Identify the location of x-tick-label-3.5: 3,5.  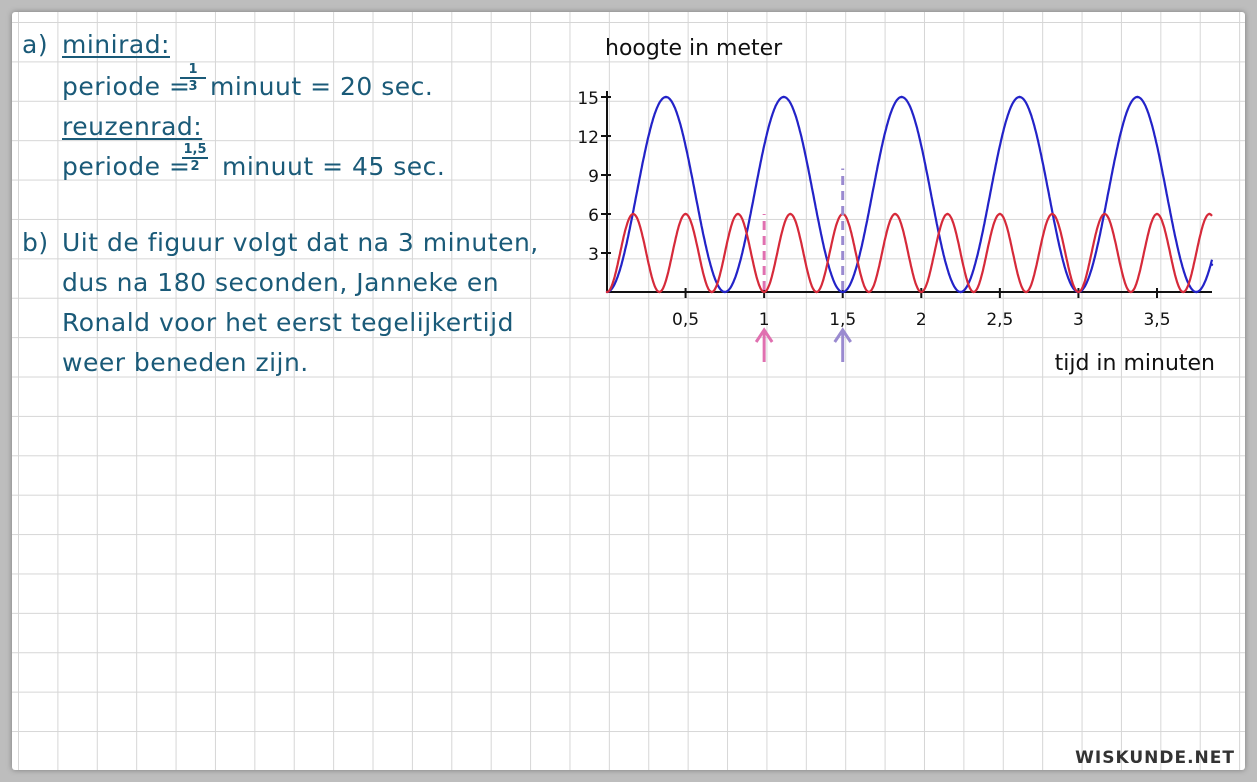
(1156, 320).